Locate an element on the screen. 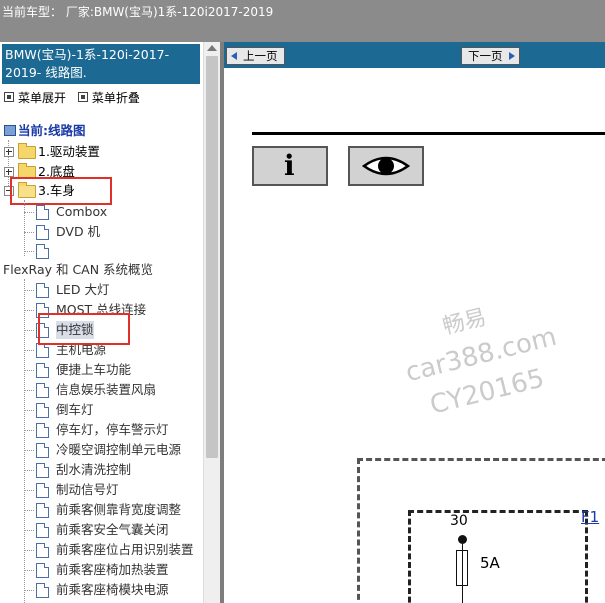  folder-label: 1.驱动装置 is located at coordinates (69, 151).